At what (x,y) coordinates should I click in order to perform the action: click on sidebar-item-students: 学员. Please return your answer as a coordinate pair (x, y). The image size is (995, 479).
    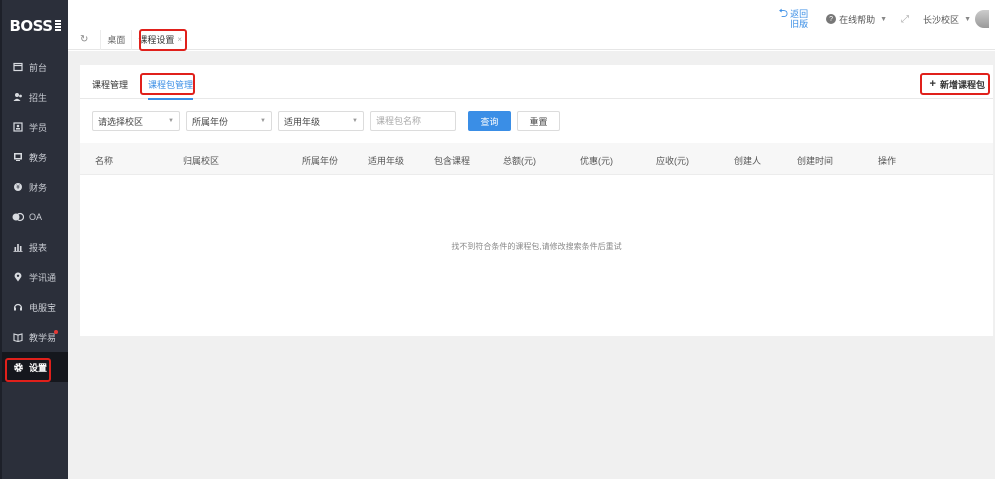
    Looking at the image, I should click on (35, 127).